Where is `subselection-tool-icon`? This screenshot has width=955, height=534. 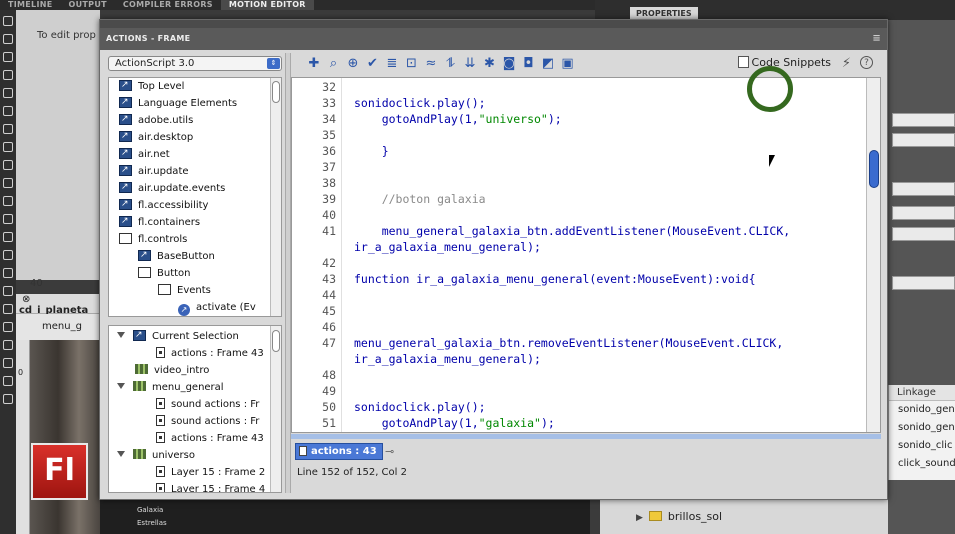 subselection-tool-icon is located at coordinates (8, 39).